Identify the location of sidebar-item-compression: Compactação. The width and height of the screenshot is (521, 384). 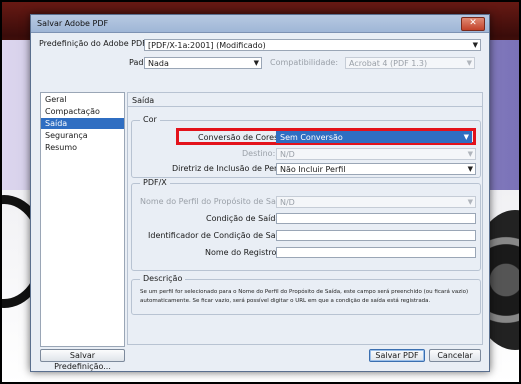
(82, 111).